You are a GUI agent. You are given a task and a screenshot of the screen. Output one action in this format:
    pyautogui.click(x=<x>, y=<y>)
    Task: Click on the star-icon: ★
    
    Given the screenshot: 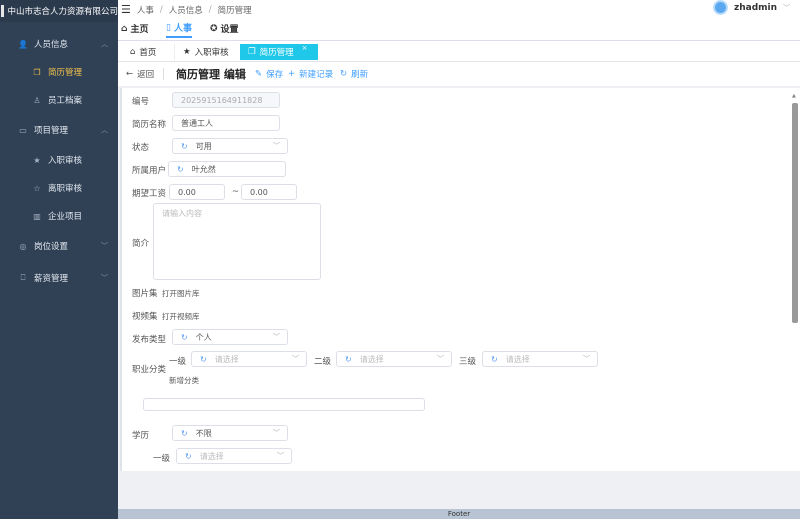 What is the action you would take?
    pyautogui.click(x=37, y=160)
    